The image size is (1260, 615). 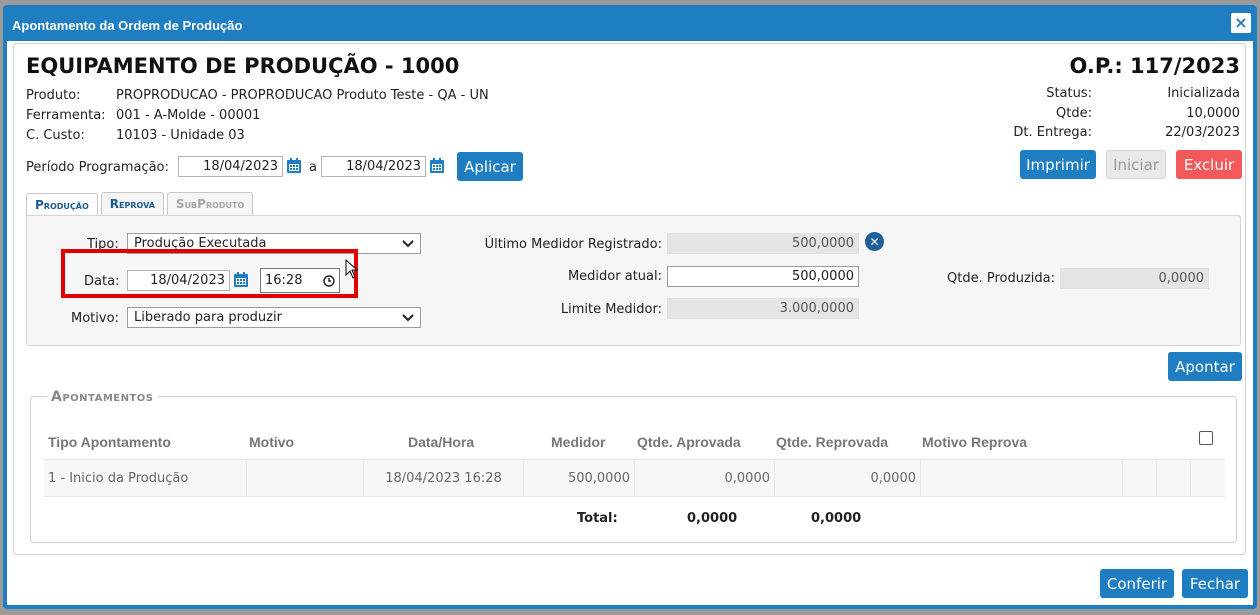 What do you see at coordinates (127, 25) in the screenshot?
I see `dialog-title: Apontamento da Ordem de Produção` at bounding box center [127, 25].